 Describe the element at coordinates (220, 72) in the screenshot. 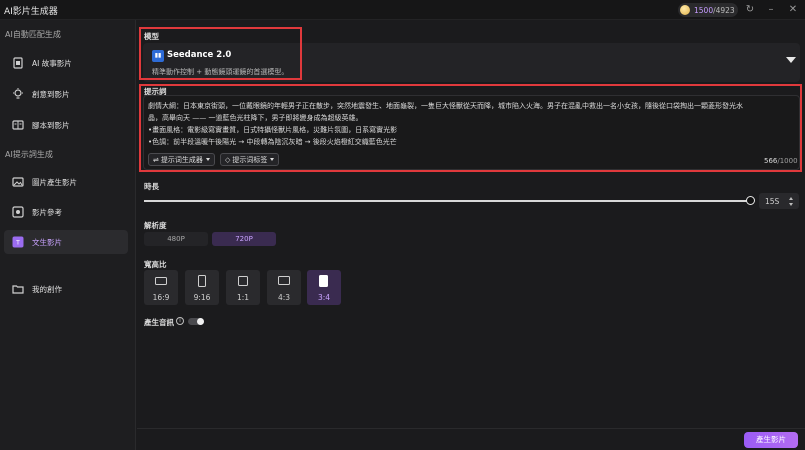

I see `model-description: 精準動作控制 + 動態鏡頭運鏡的首選模型。` at that location.